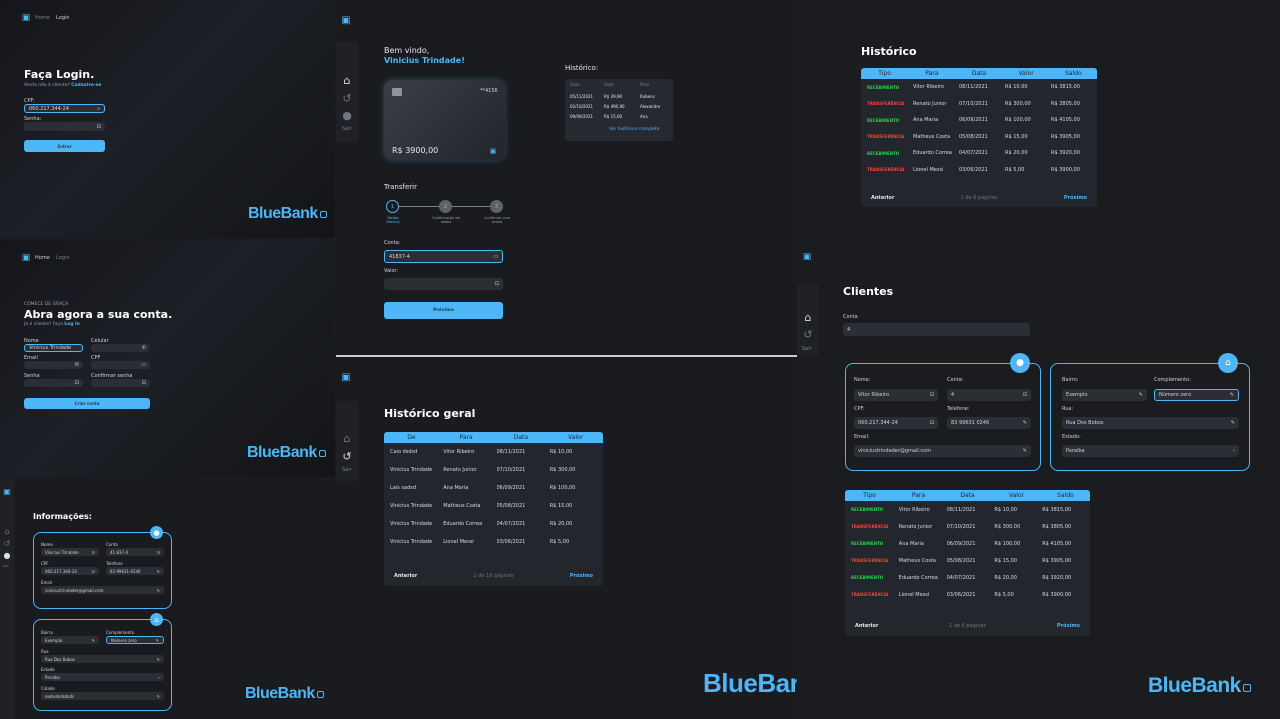 The width and height of the screenshot is (1280, 719). Describe the element at coordinates (64, 126) in the screenshot. I see `password-input: ⊡` at that location.